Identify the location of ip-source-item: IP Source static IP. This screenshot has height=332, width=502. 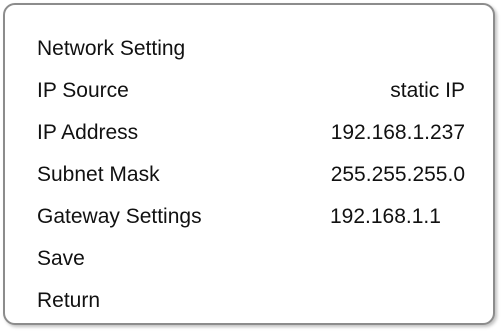
(249, 91).